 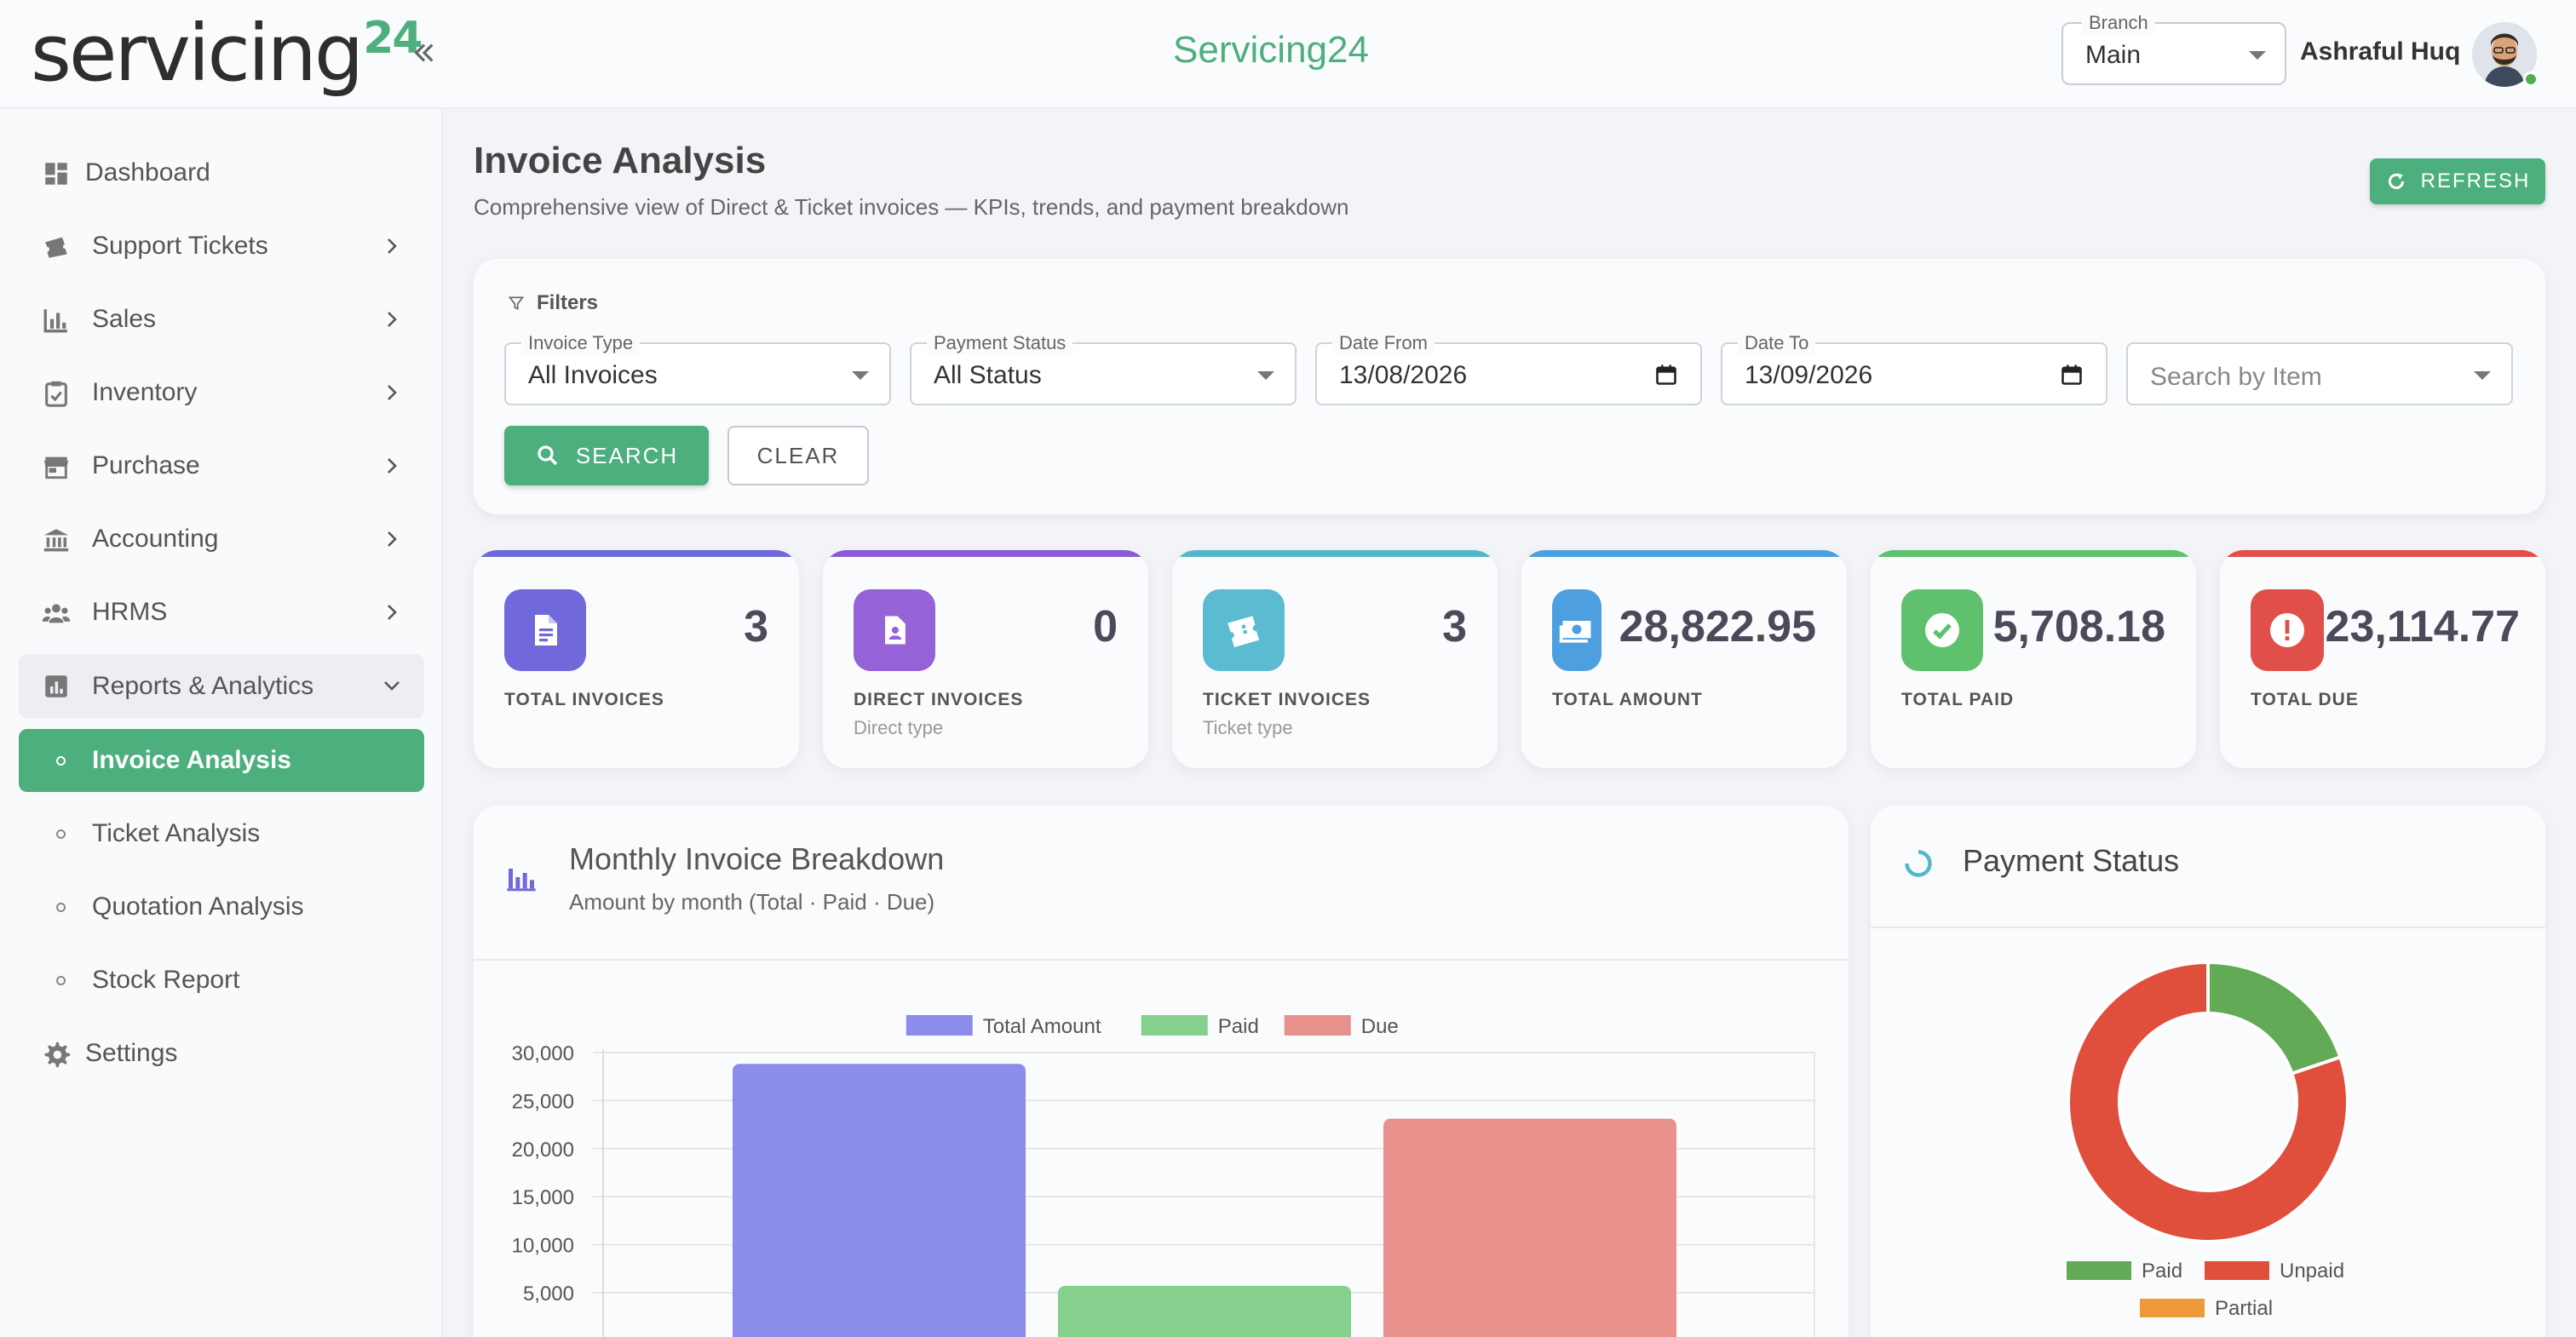 What do you see at coordinates (2274, 1018) in the screenshot?
I see `slice-paid` at bounding box center [2274, 1018].